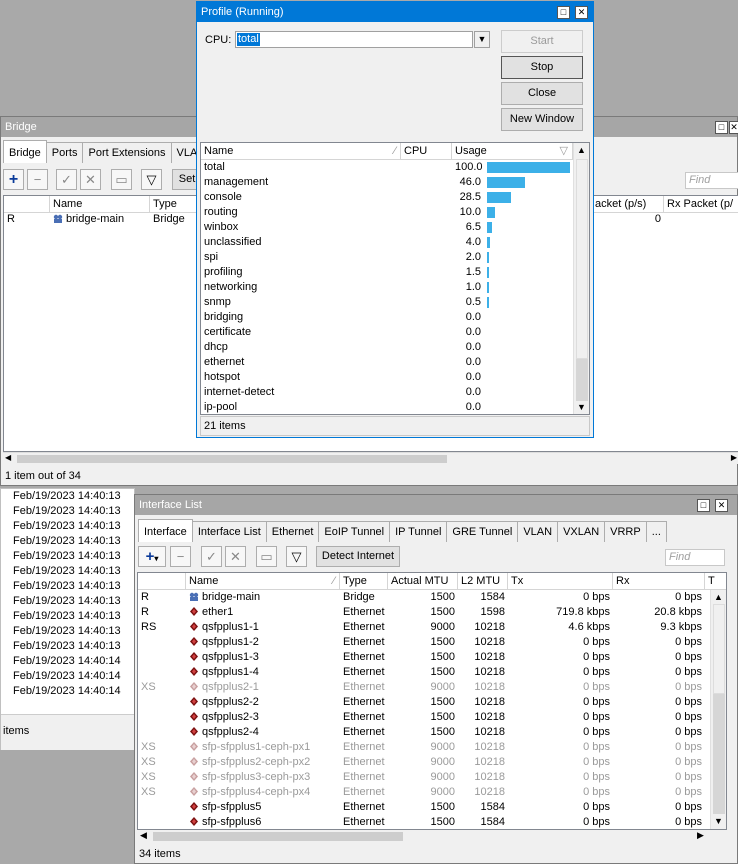 This screenshot has height=864, width=738. What do you see at coordinates (542, 93) in the screenshot?
I see `close-button: Close` at bounding box center [542, 93].